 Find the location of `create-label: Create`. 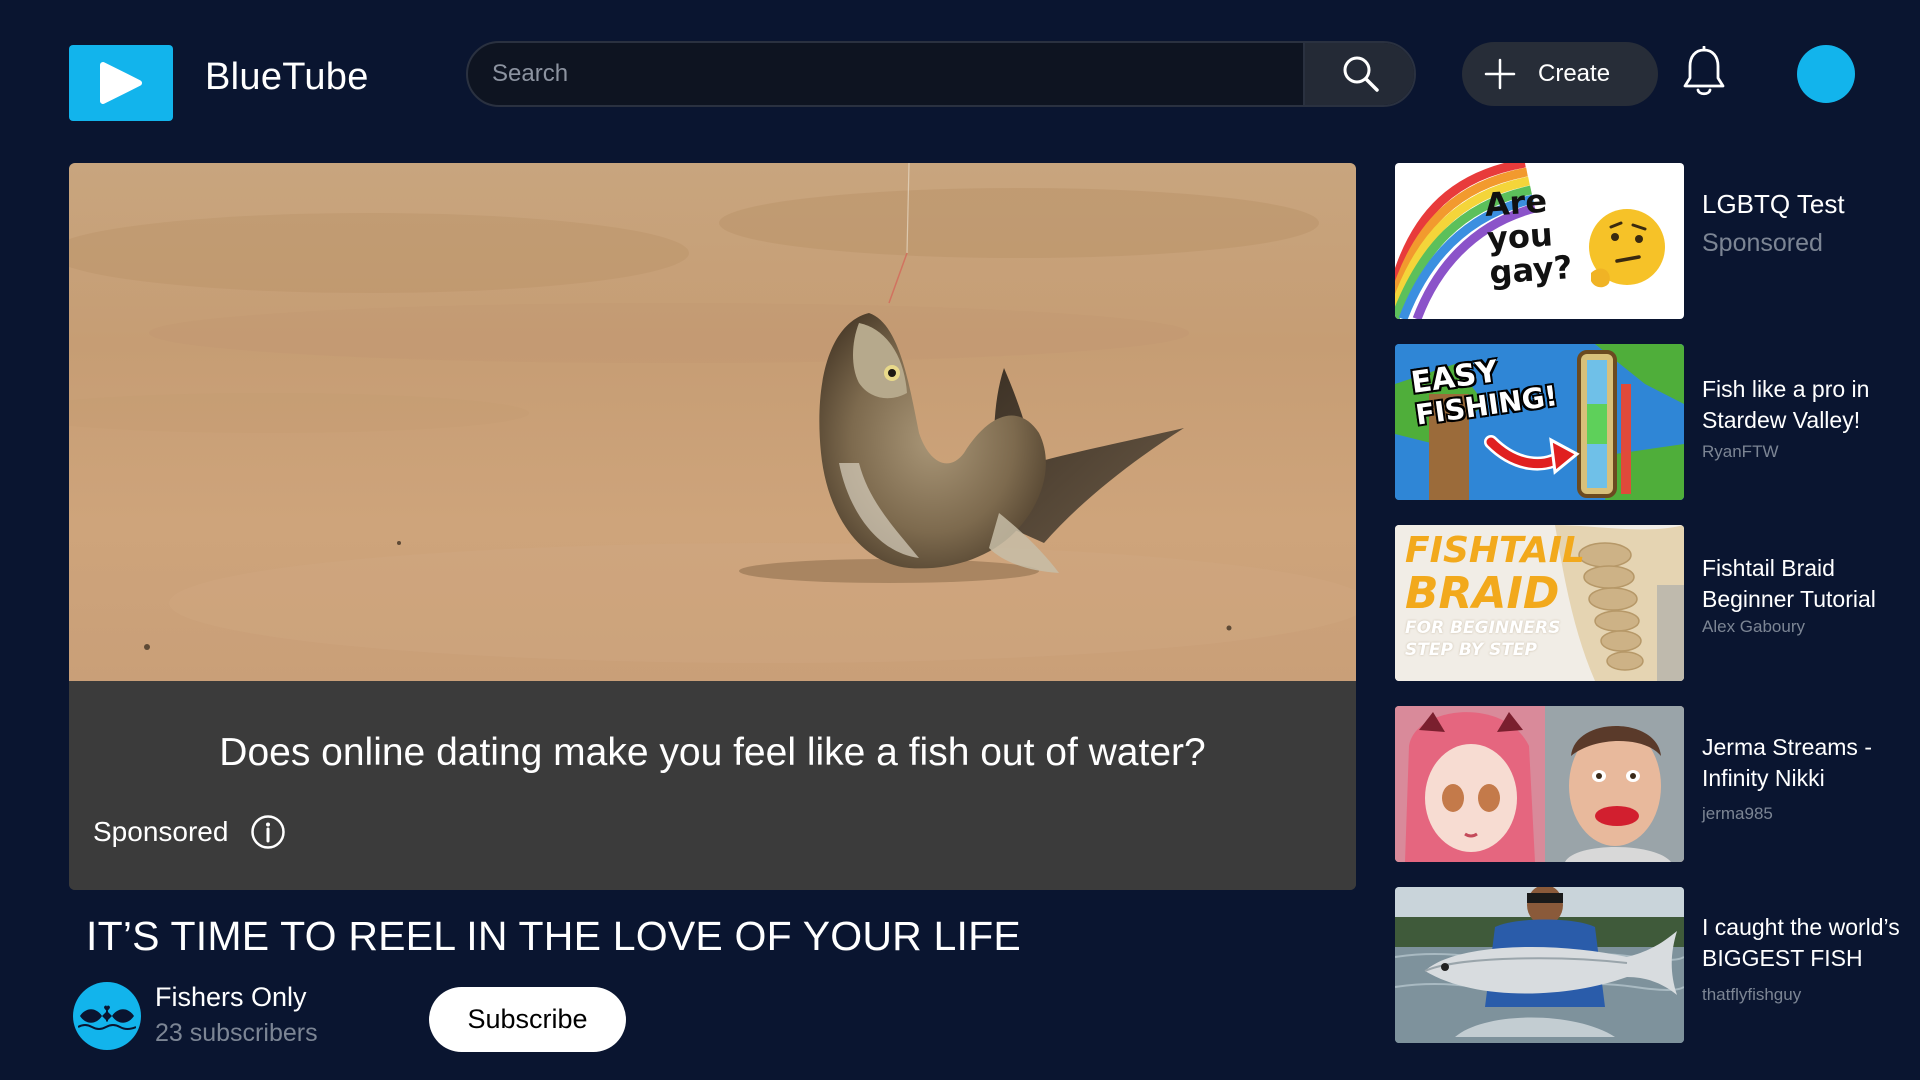

create-label: Create is located at coordinates (1574, 73).